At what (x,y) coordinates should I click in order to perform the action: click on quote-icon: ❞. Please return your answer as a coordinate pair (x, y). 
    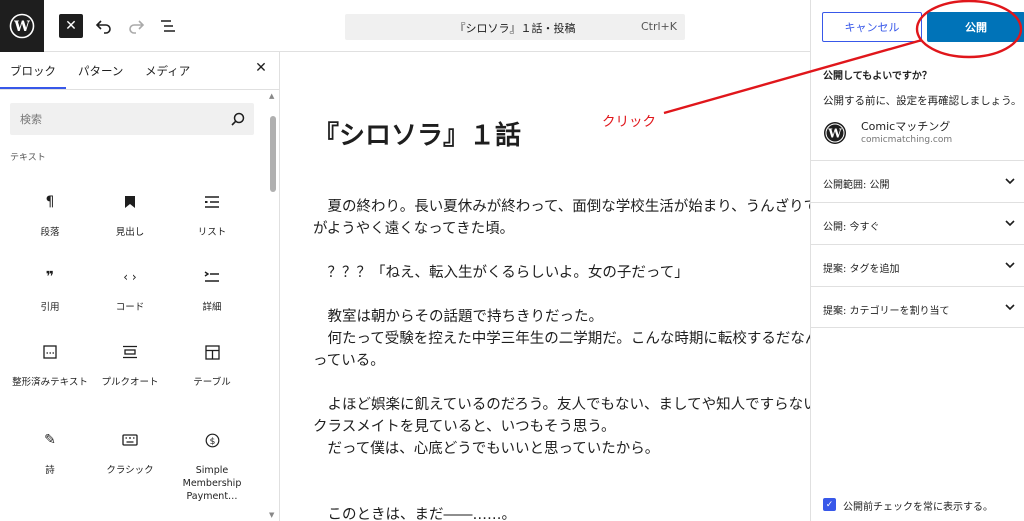
    Looking at the image, I should click on (50, 277).